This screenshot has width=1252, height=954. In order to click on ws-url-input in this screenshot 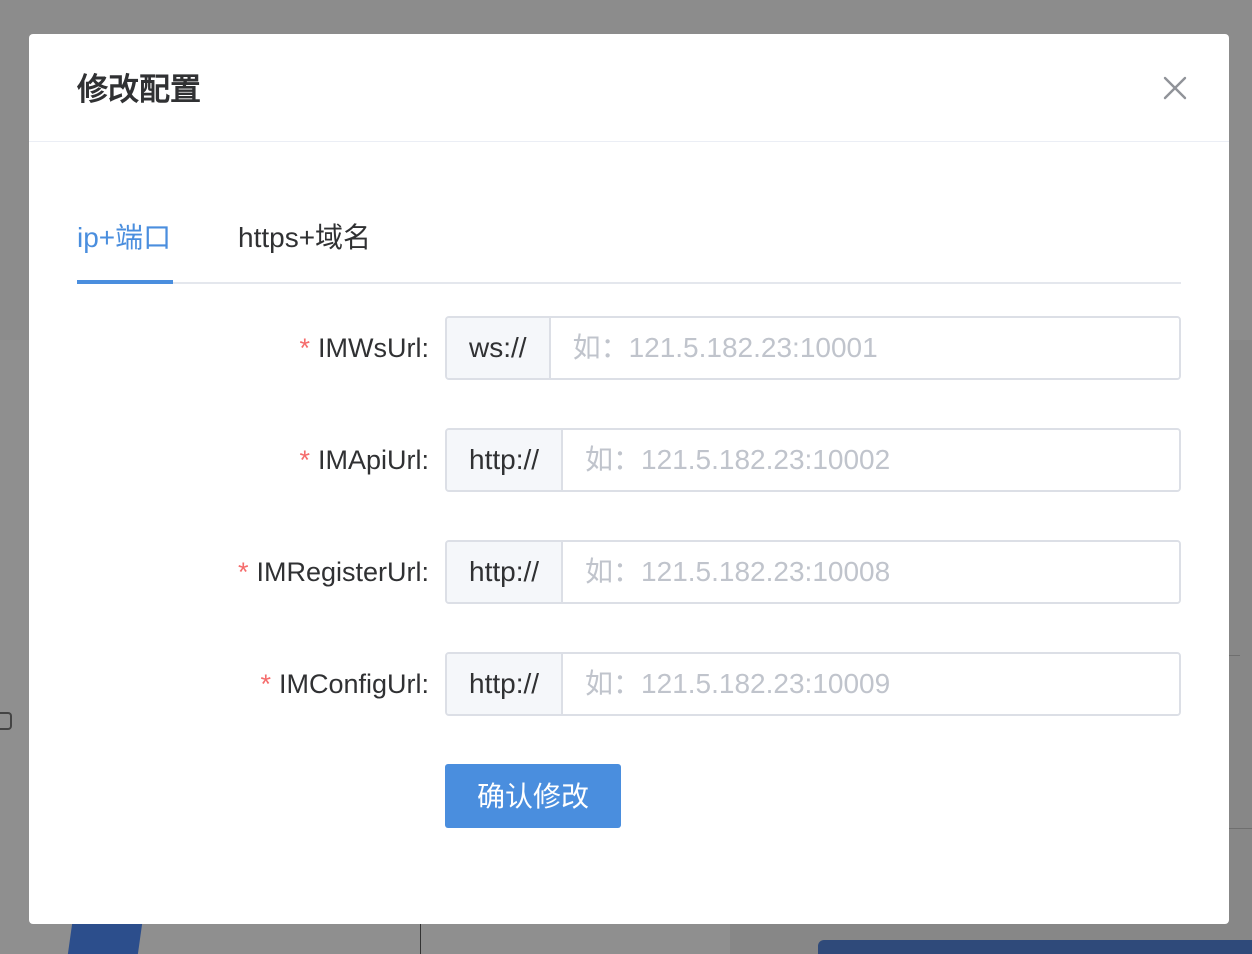, I will do `click(864, 348)`.